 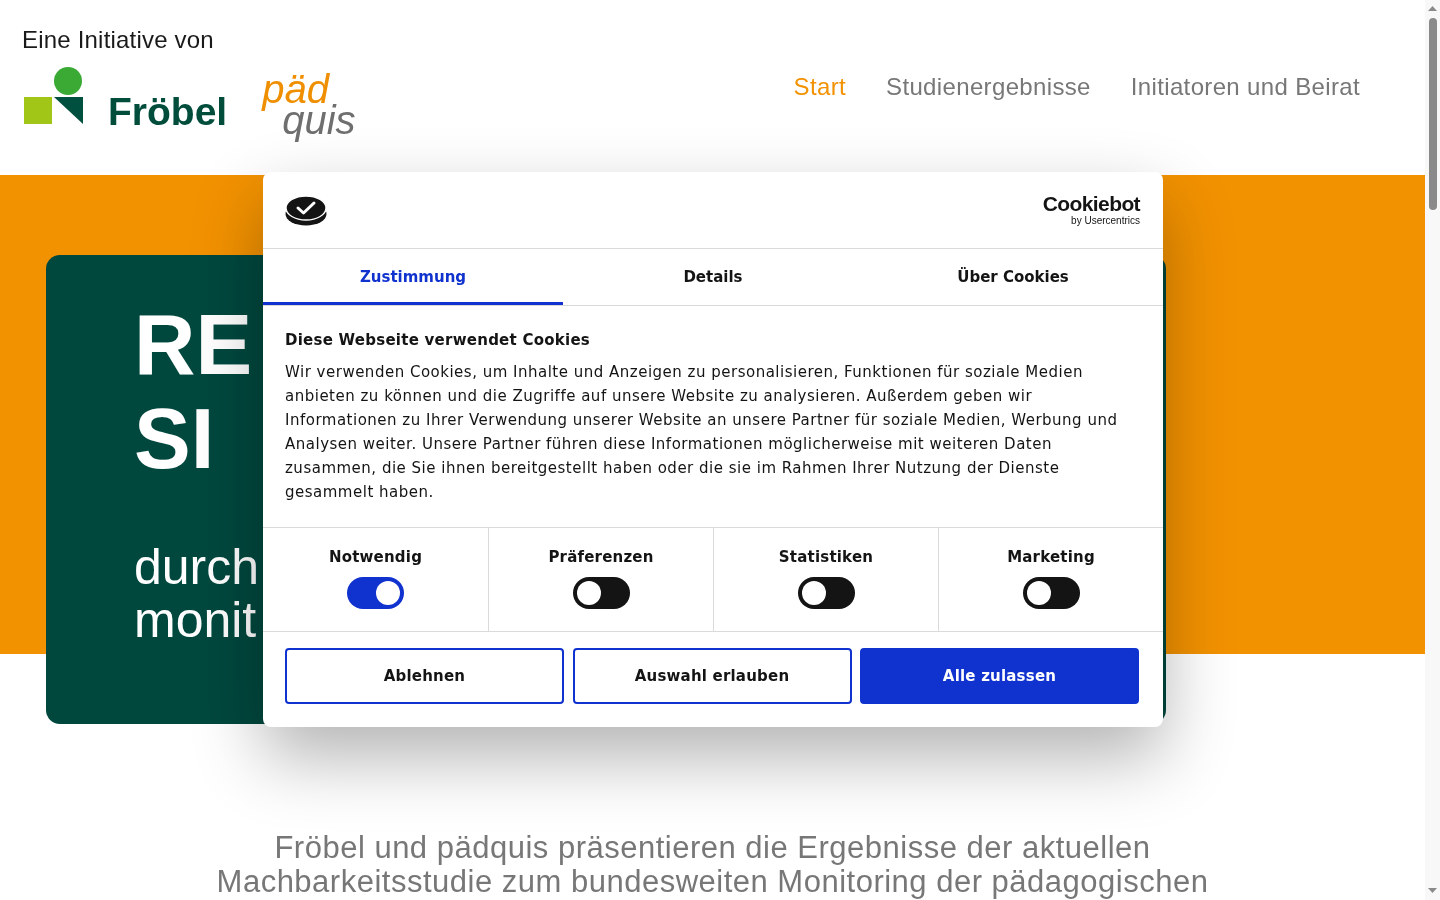 I want to click on scrollbar, so click(x=1432, y=450).